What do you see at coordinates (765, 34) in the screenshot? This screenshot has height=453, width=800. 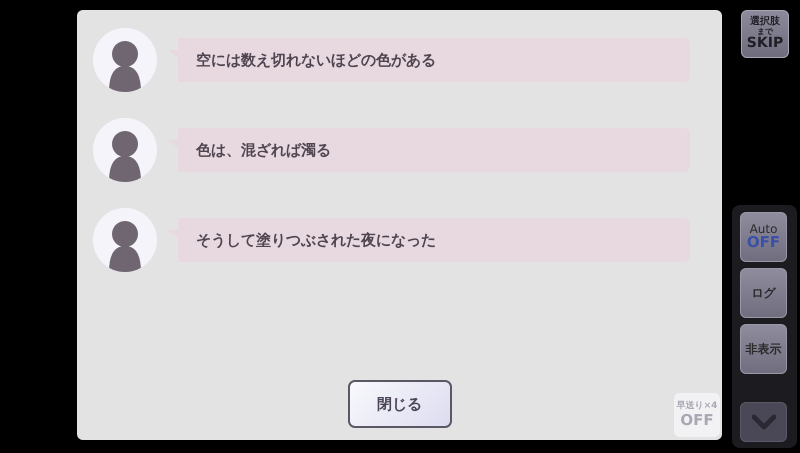 I see `skip-button: 選択肢 まで SKIP` at bounding box center [765, 34].